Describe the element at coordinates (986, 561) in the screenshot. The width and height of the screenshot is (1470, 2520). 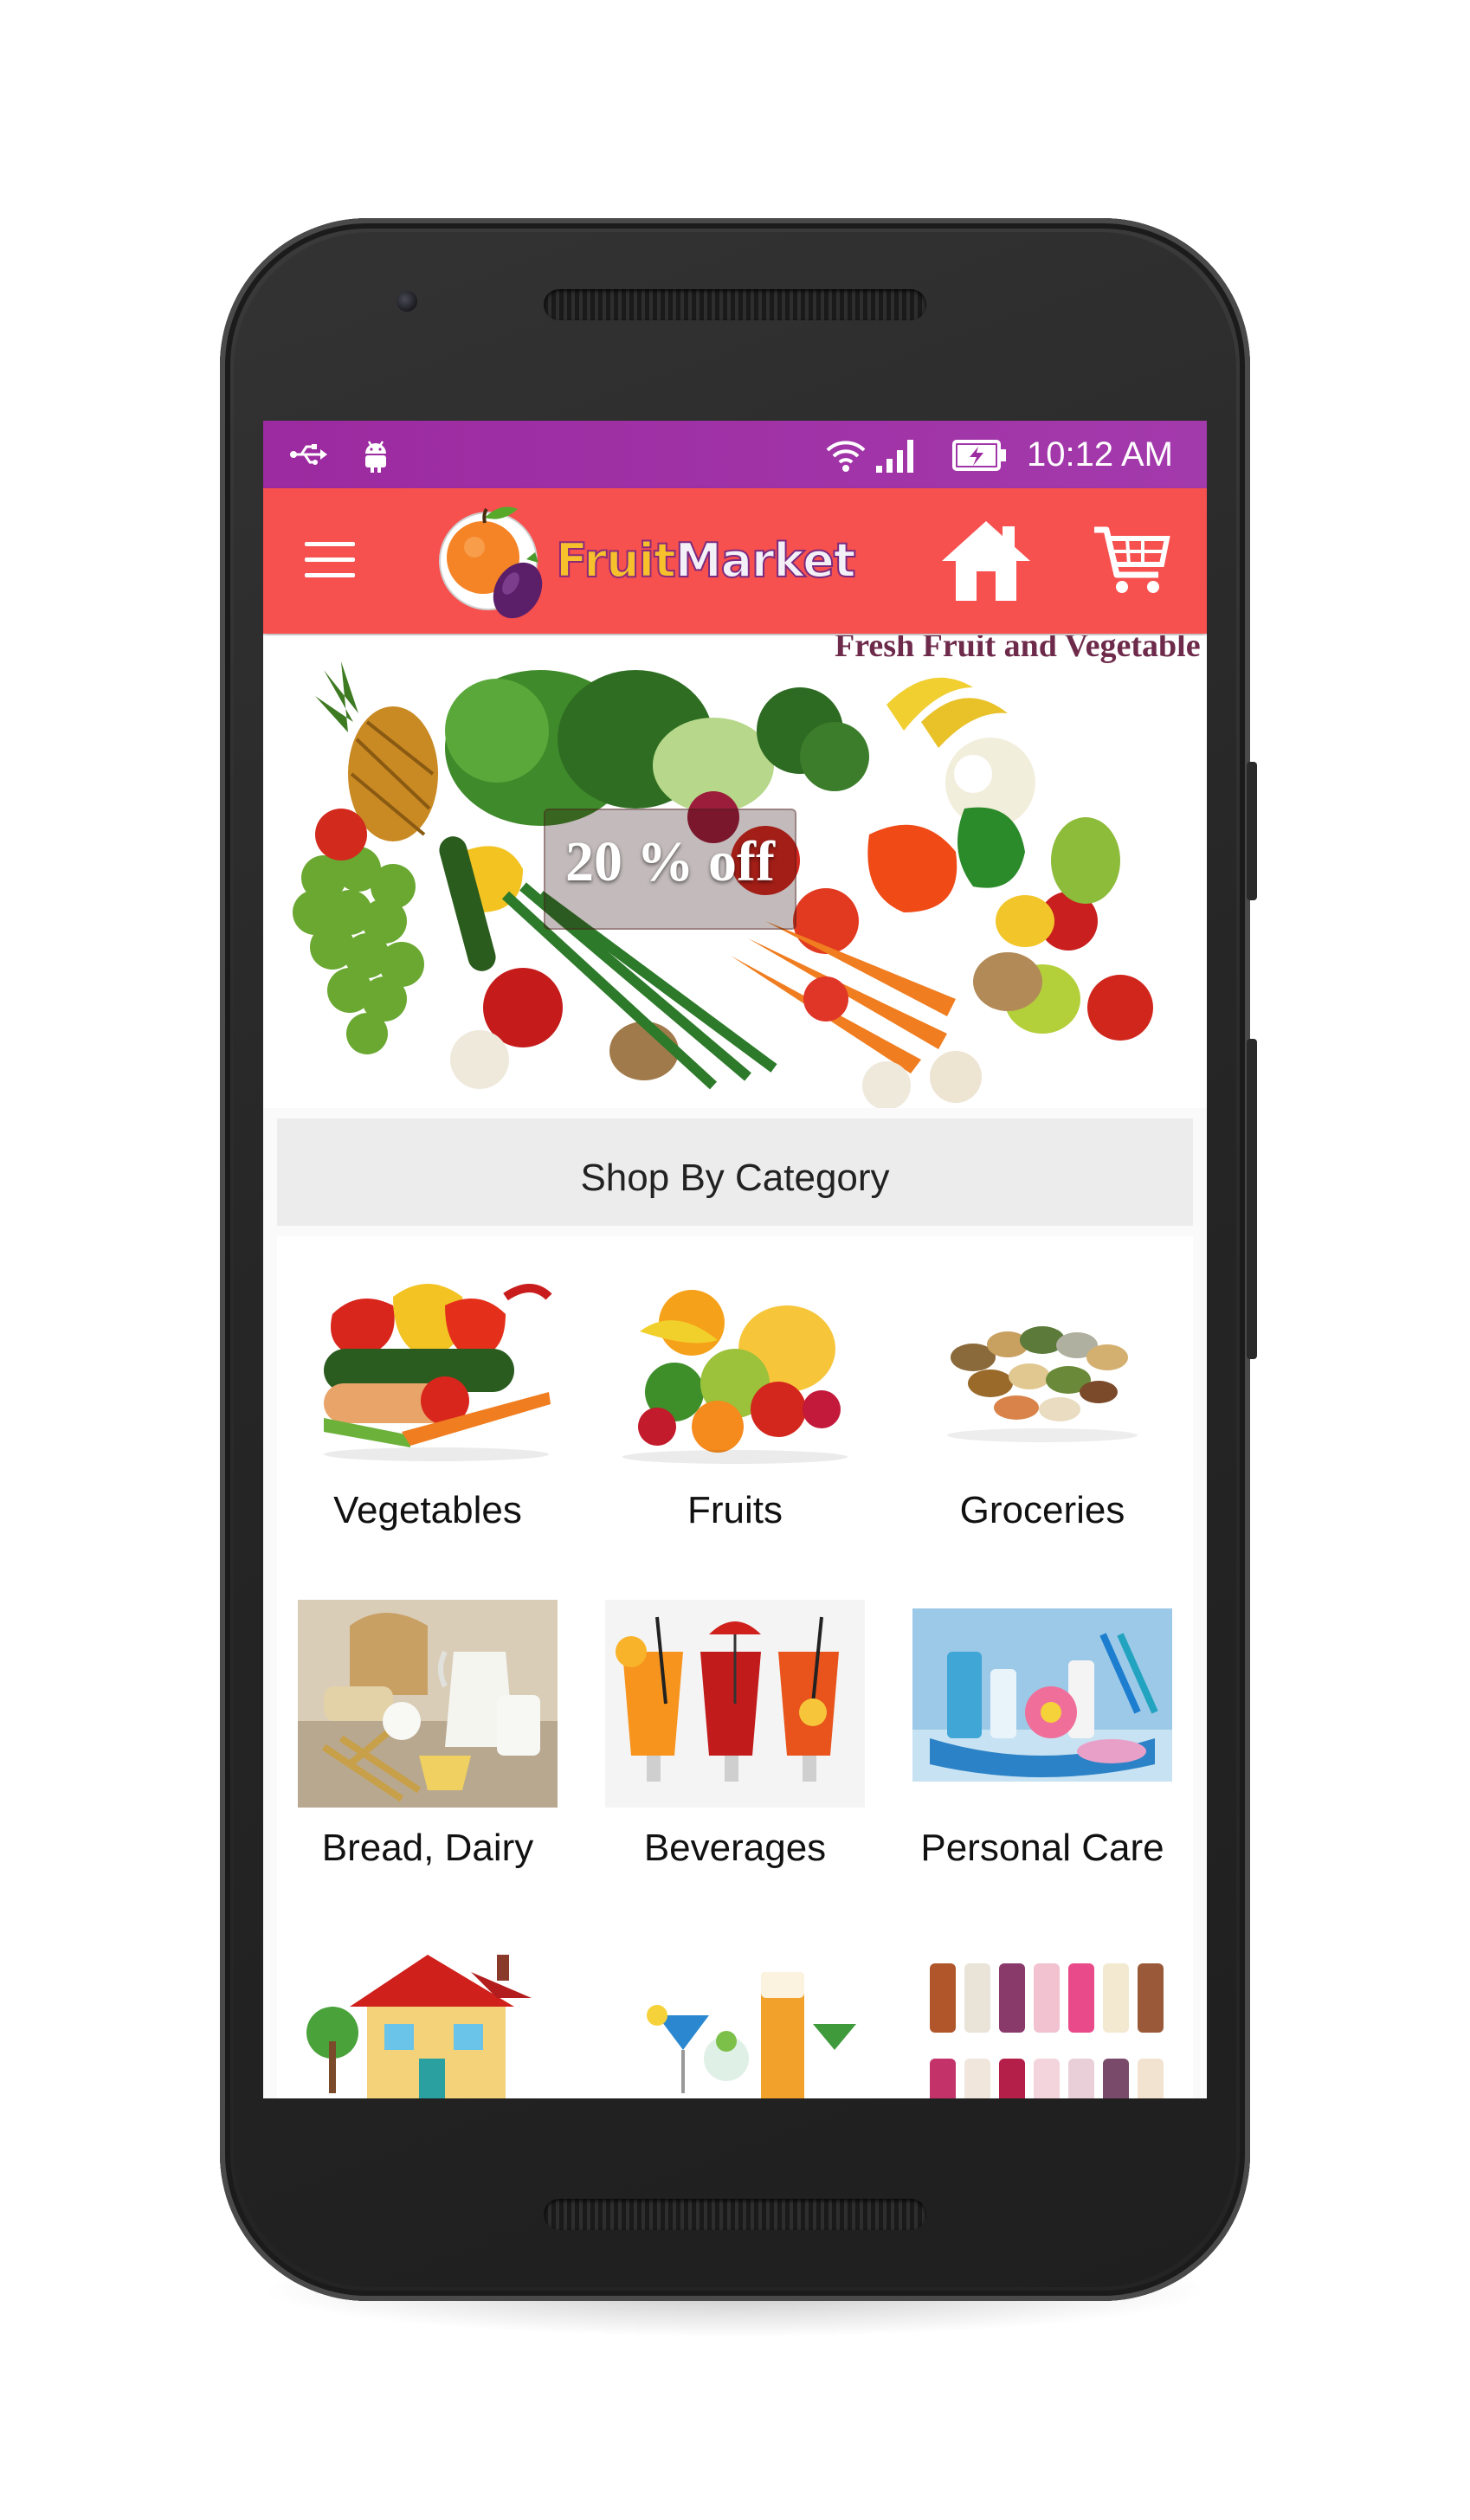
I see `home-icon` at that location.